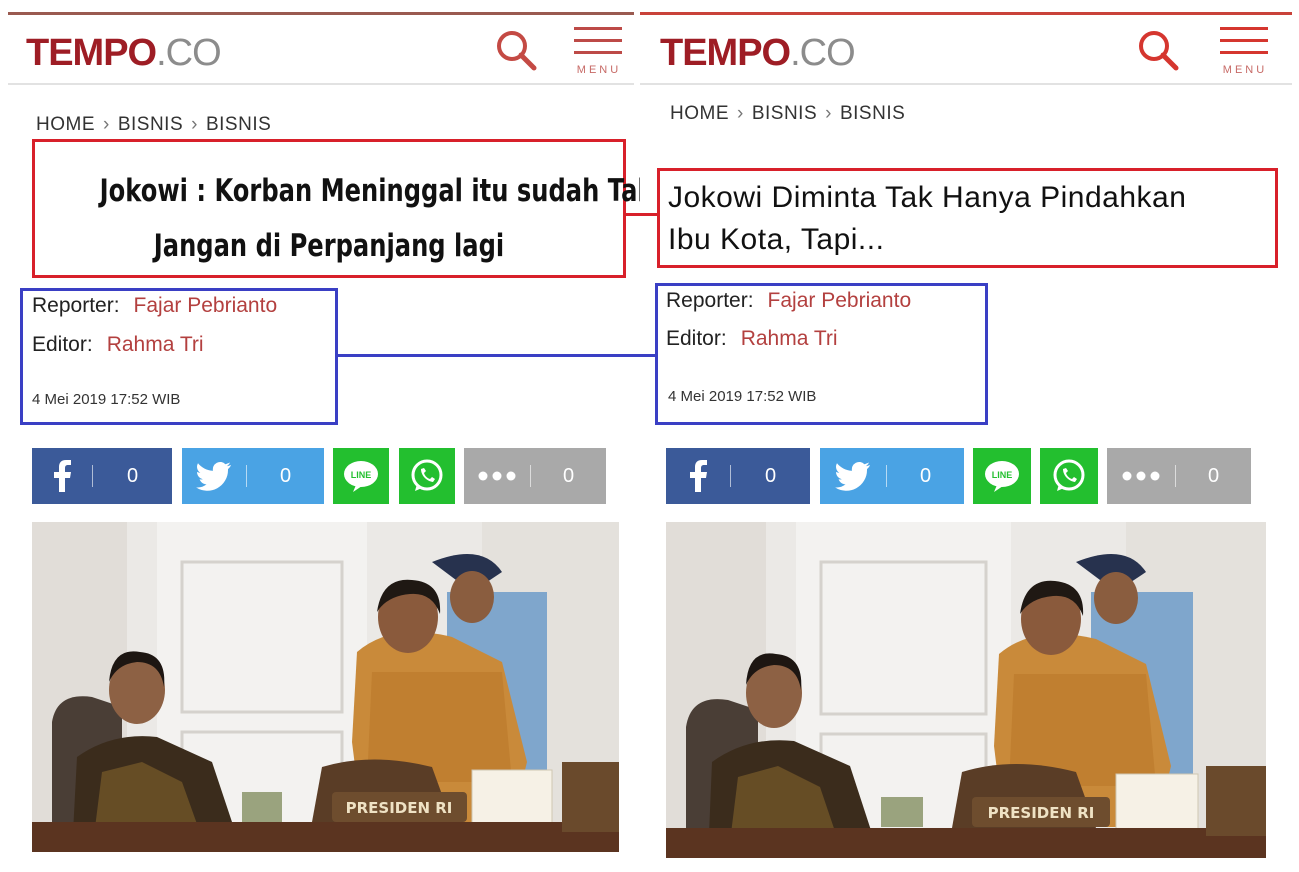 Image resolution: width=1299 pixels, height=872 pixels. I want to click on title-line-1: Jokowi Diminta Tak Hanya Pindahkan, so click(927, 197).